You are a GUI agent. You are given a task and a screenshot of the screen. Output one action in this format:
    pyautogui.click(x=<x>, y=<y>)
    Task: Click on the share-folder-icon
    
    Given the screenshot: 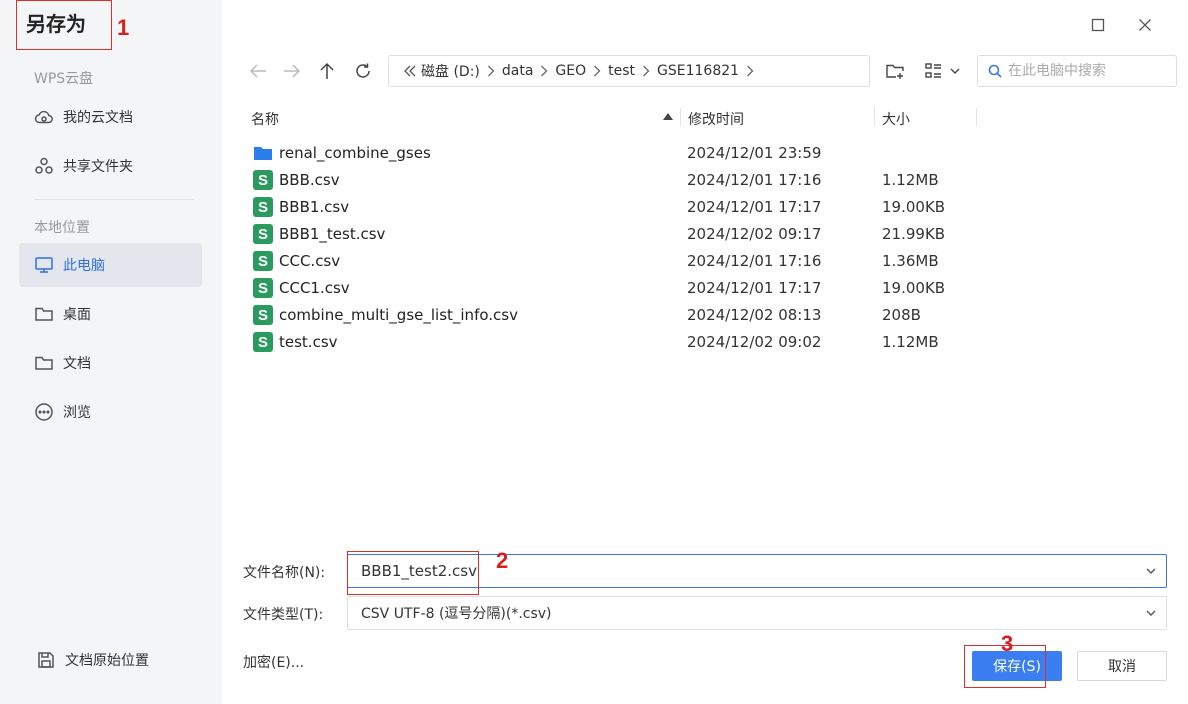 What is the action you would take?
    pyautogui.click(x=44, y=166)
    